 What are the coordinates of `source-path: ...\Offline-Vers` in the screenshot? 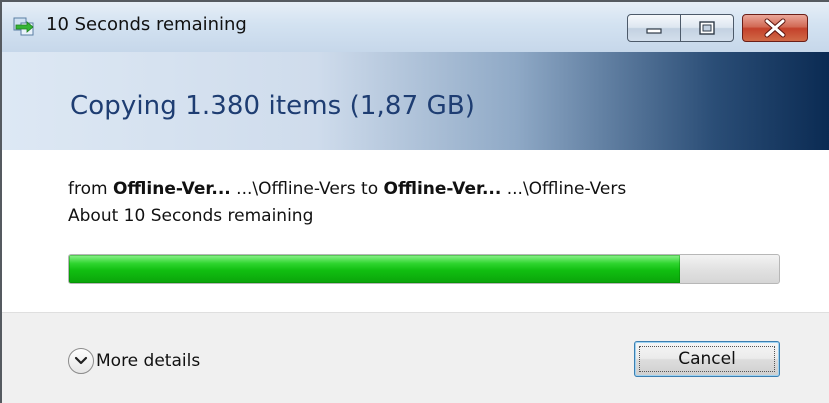 It's located at (295, 189).